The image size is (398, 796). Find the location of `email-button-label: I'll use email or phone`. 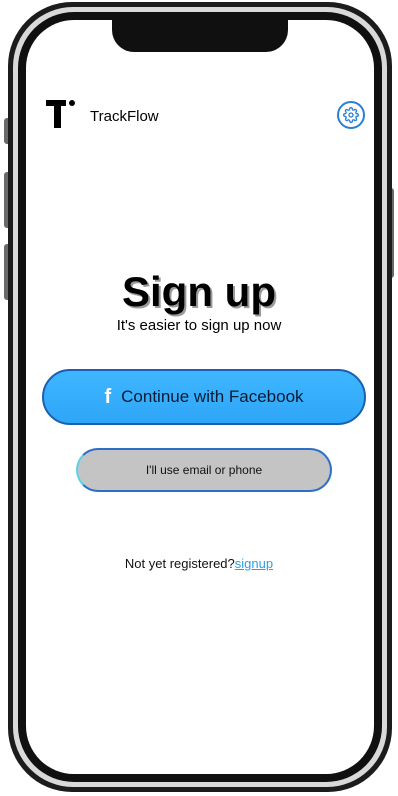

email-button-label: I'll use email or phone is located at coordinates (204, 470).